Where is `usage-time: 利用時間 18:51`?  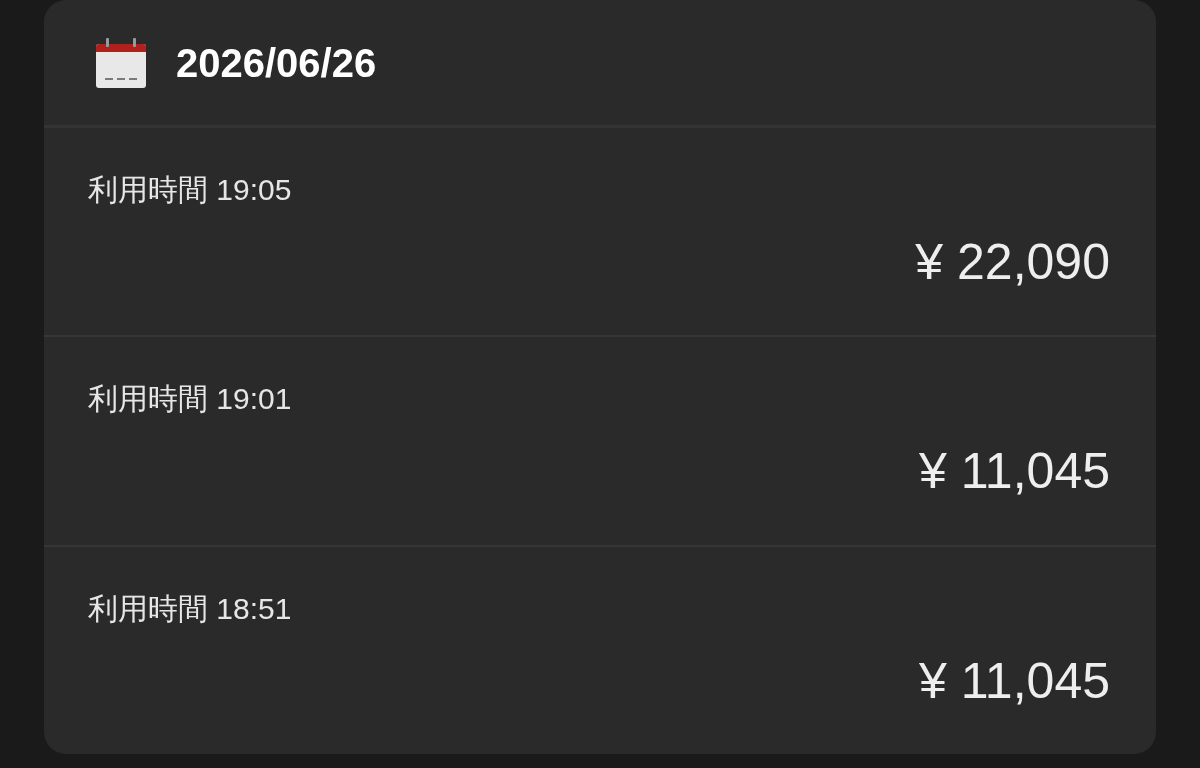
usage-time: 利用時間 18:51 is located at coordinates (190, 608).